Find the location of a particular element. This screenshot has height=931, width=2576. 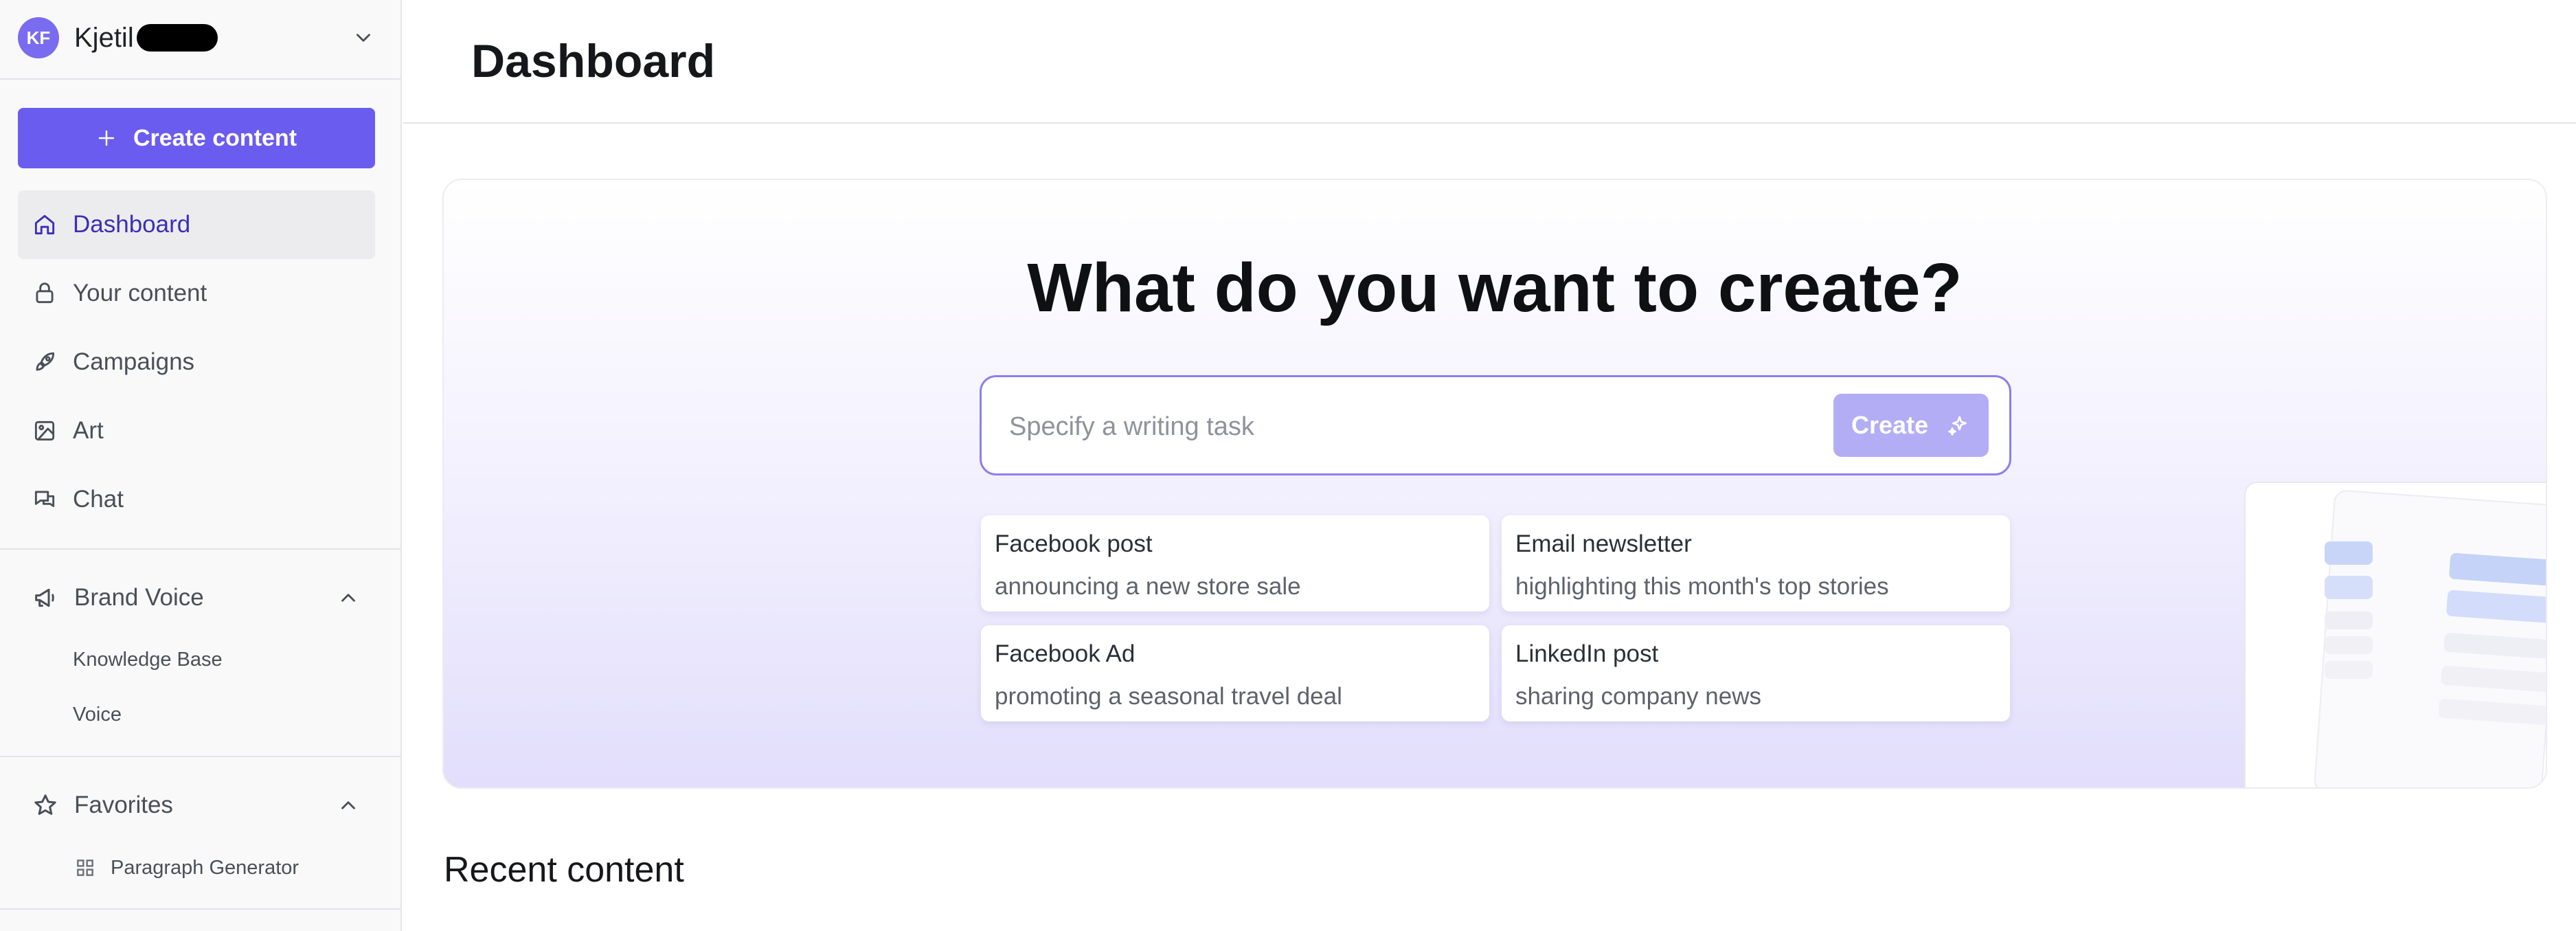

sidebar-item-art: Art is located at coordinates (196, 431).